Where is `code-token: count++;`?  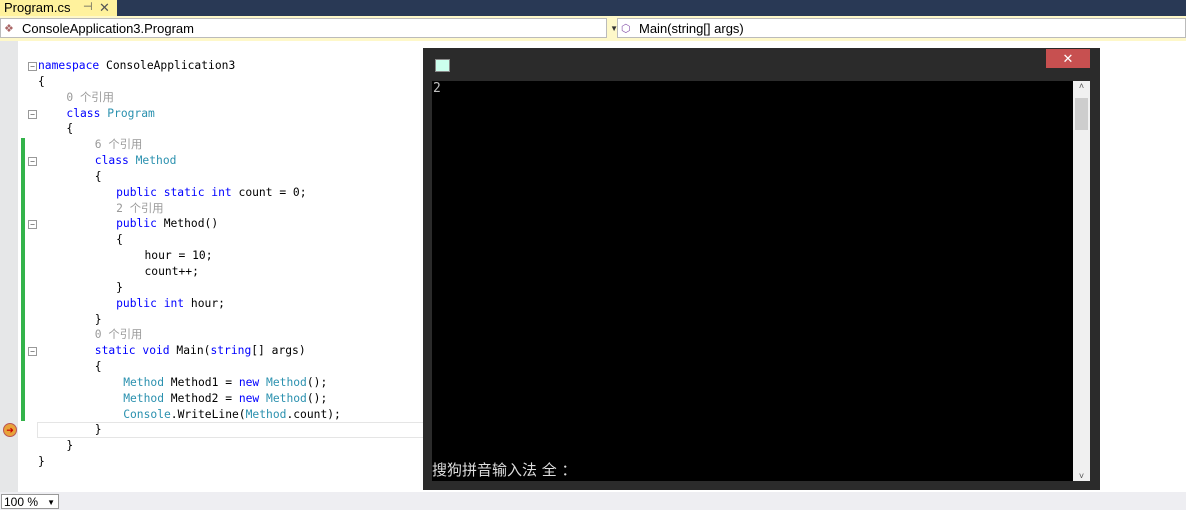
code-token: count++; is located at coordinates (171, 271).